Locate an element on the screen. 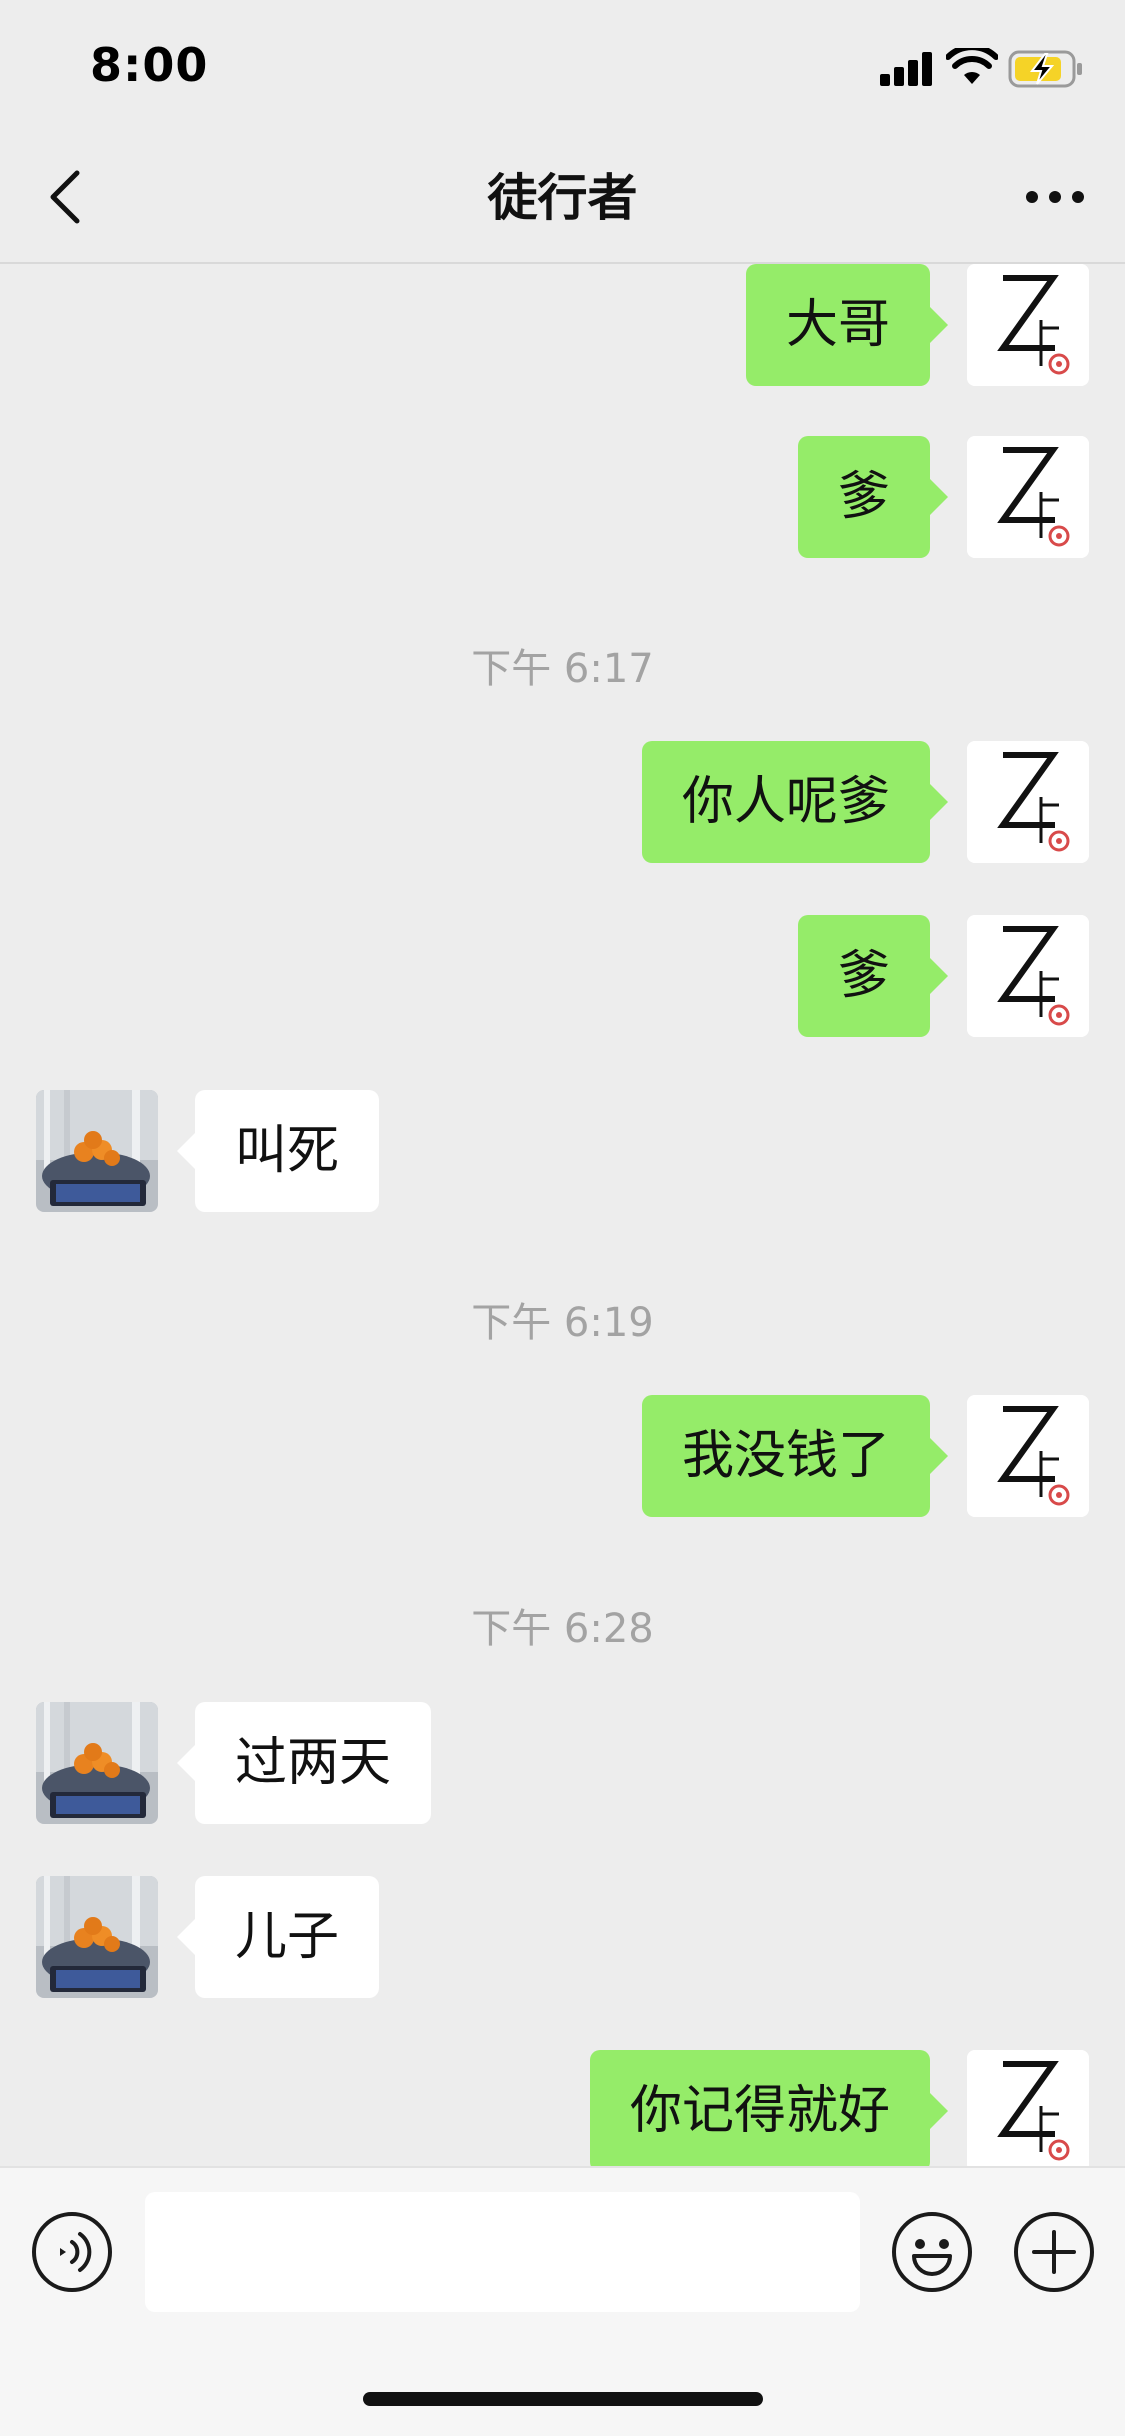  chat-title: 徒行者 is located at coordinates (562, 198).